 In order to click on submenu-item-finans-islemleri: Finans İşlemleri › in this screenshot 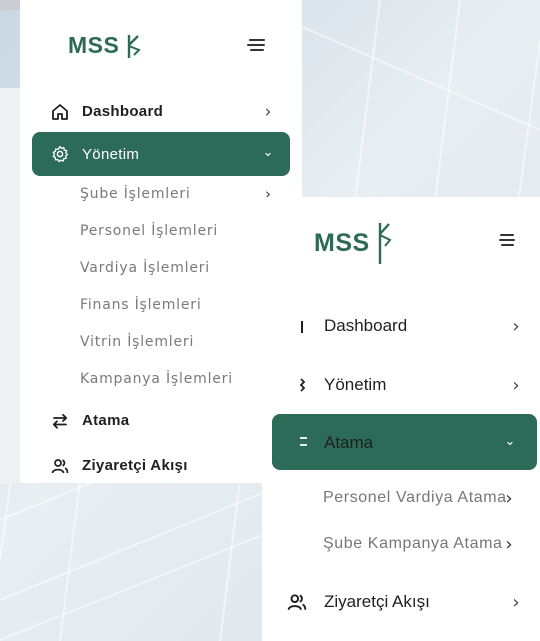, I will do `click(161, 306)`.